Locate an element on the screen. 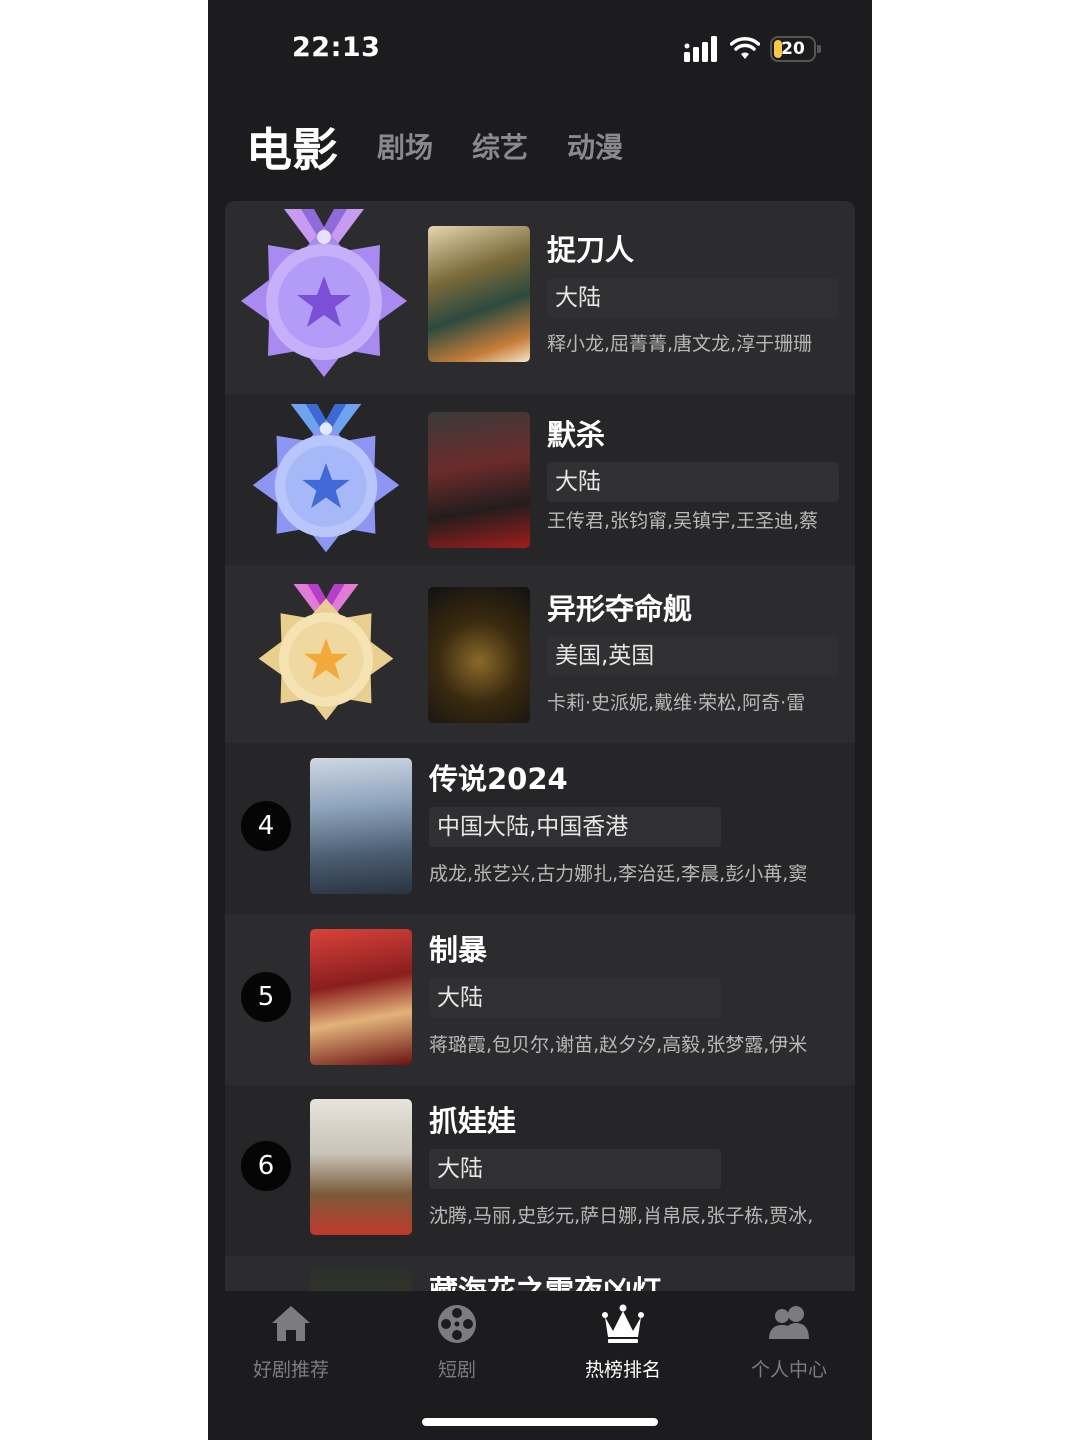 The width and height of the screenshot is (1080, 1440). nav-recommend: 好剧推荐 is located at coordinates (291, 1341).